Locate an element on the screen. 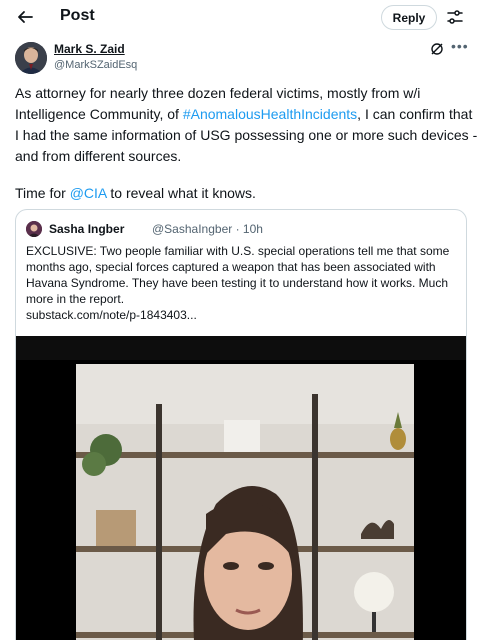  quote-handle-time: @SashaIngber · 10h is located at coordinates (207, 229).